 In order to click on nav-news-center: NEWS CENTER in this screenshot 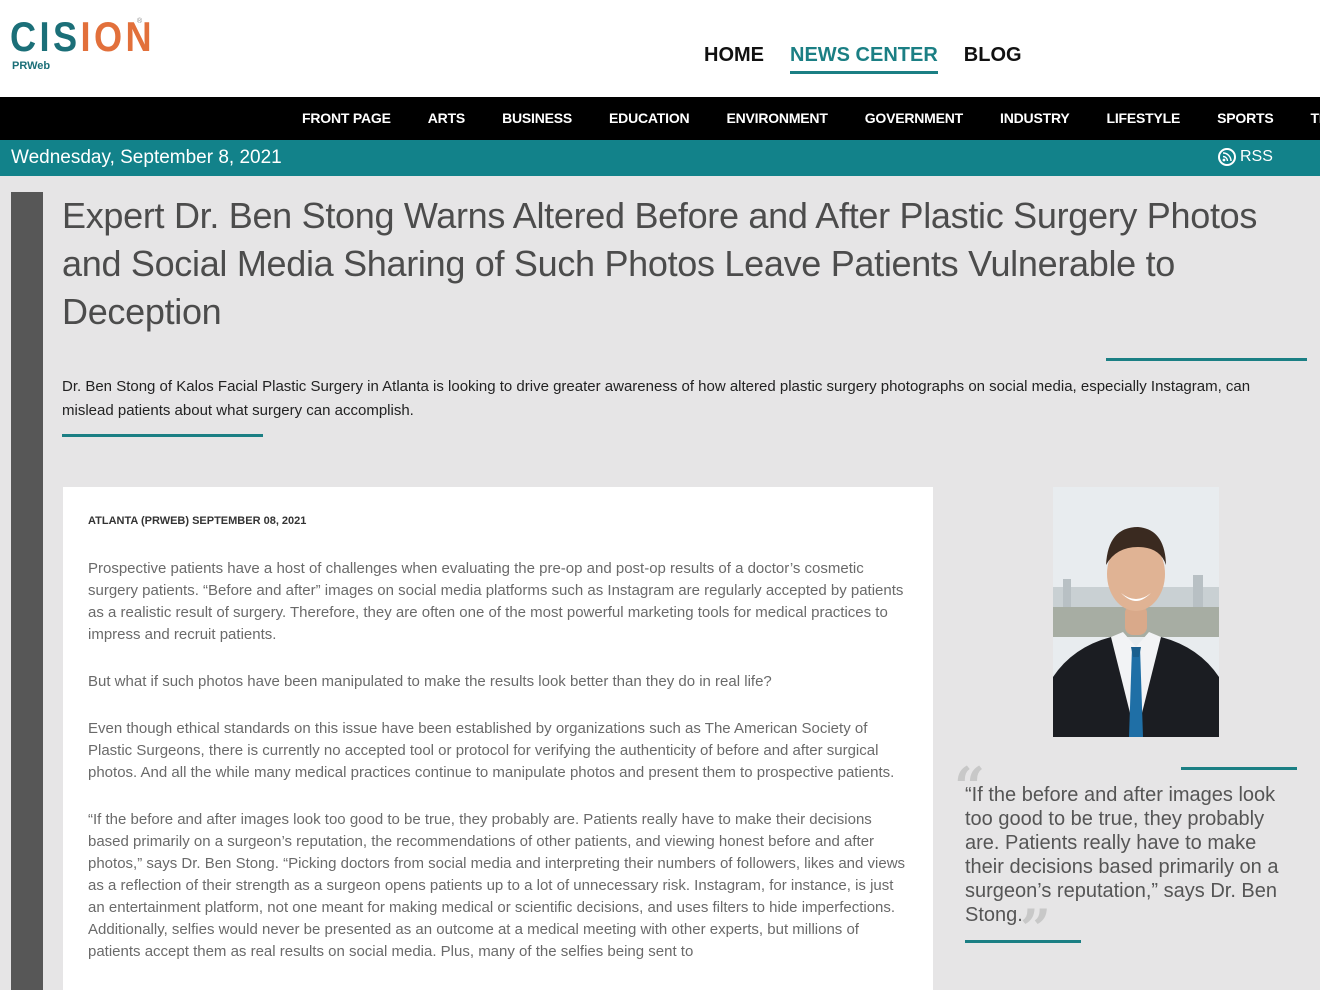, I will do `click(864, 59)`.